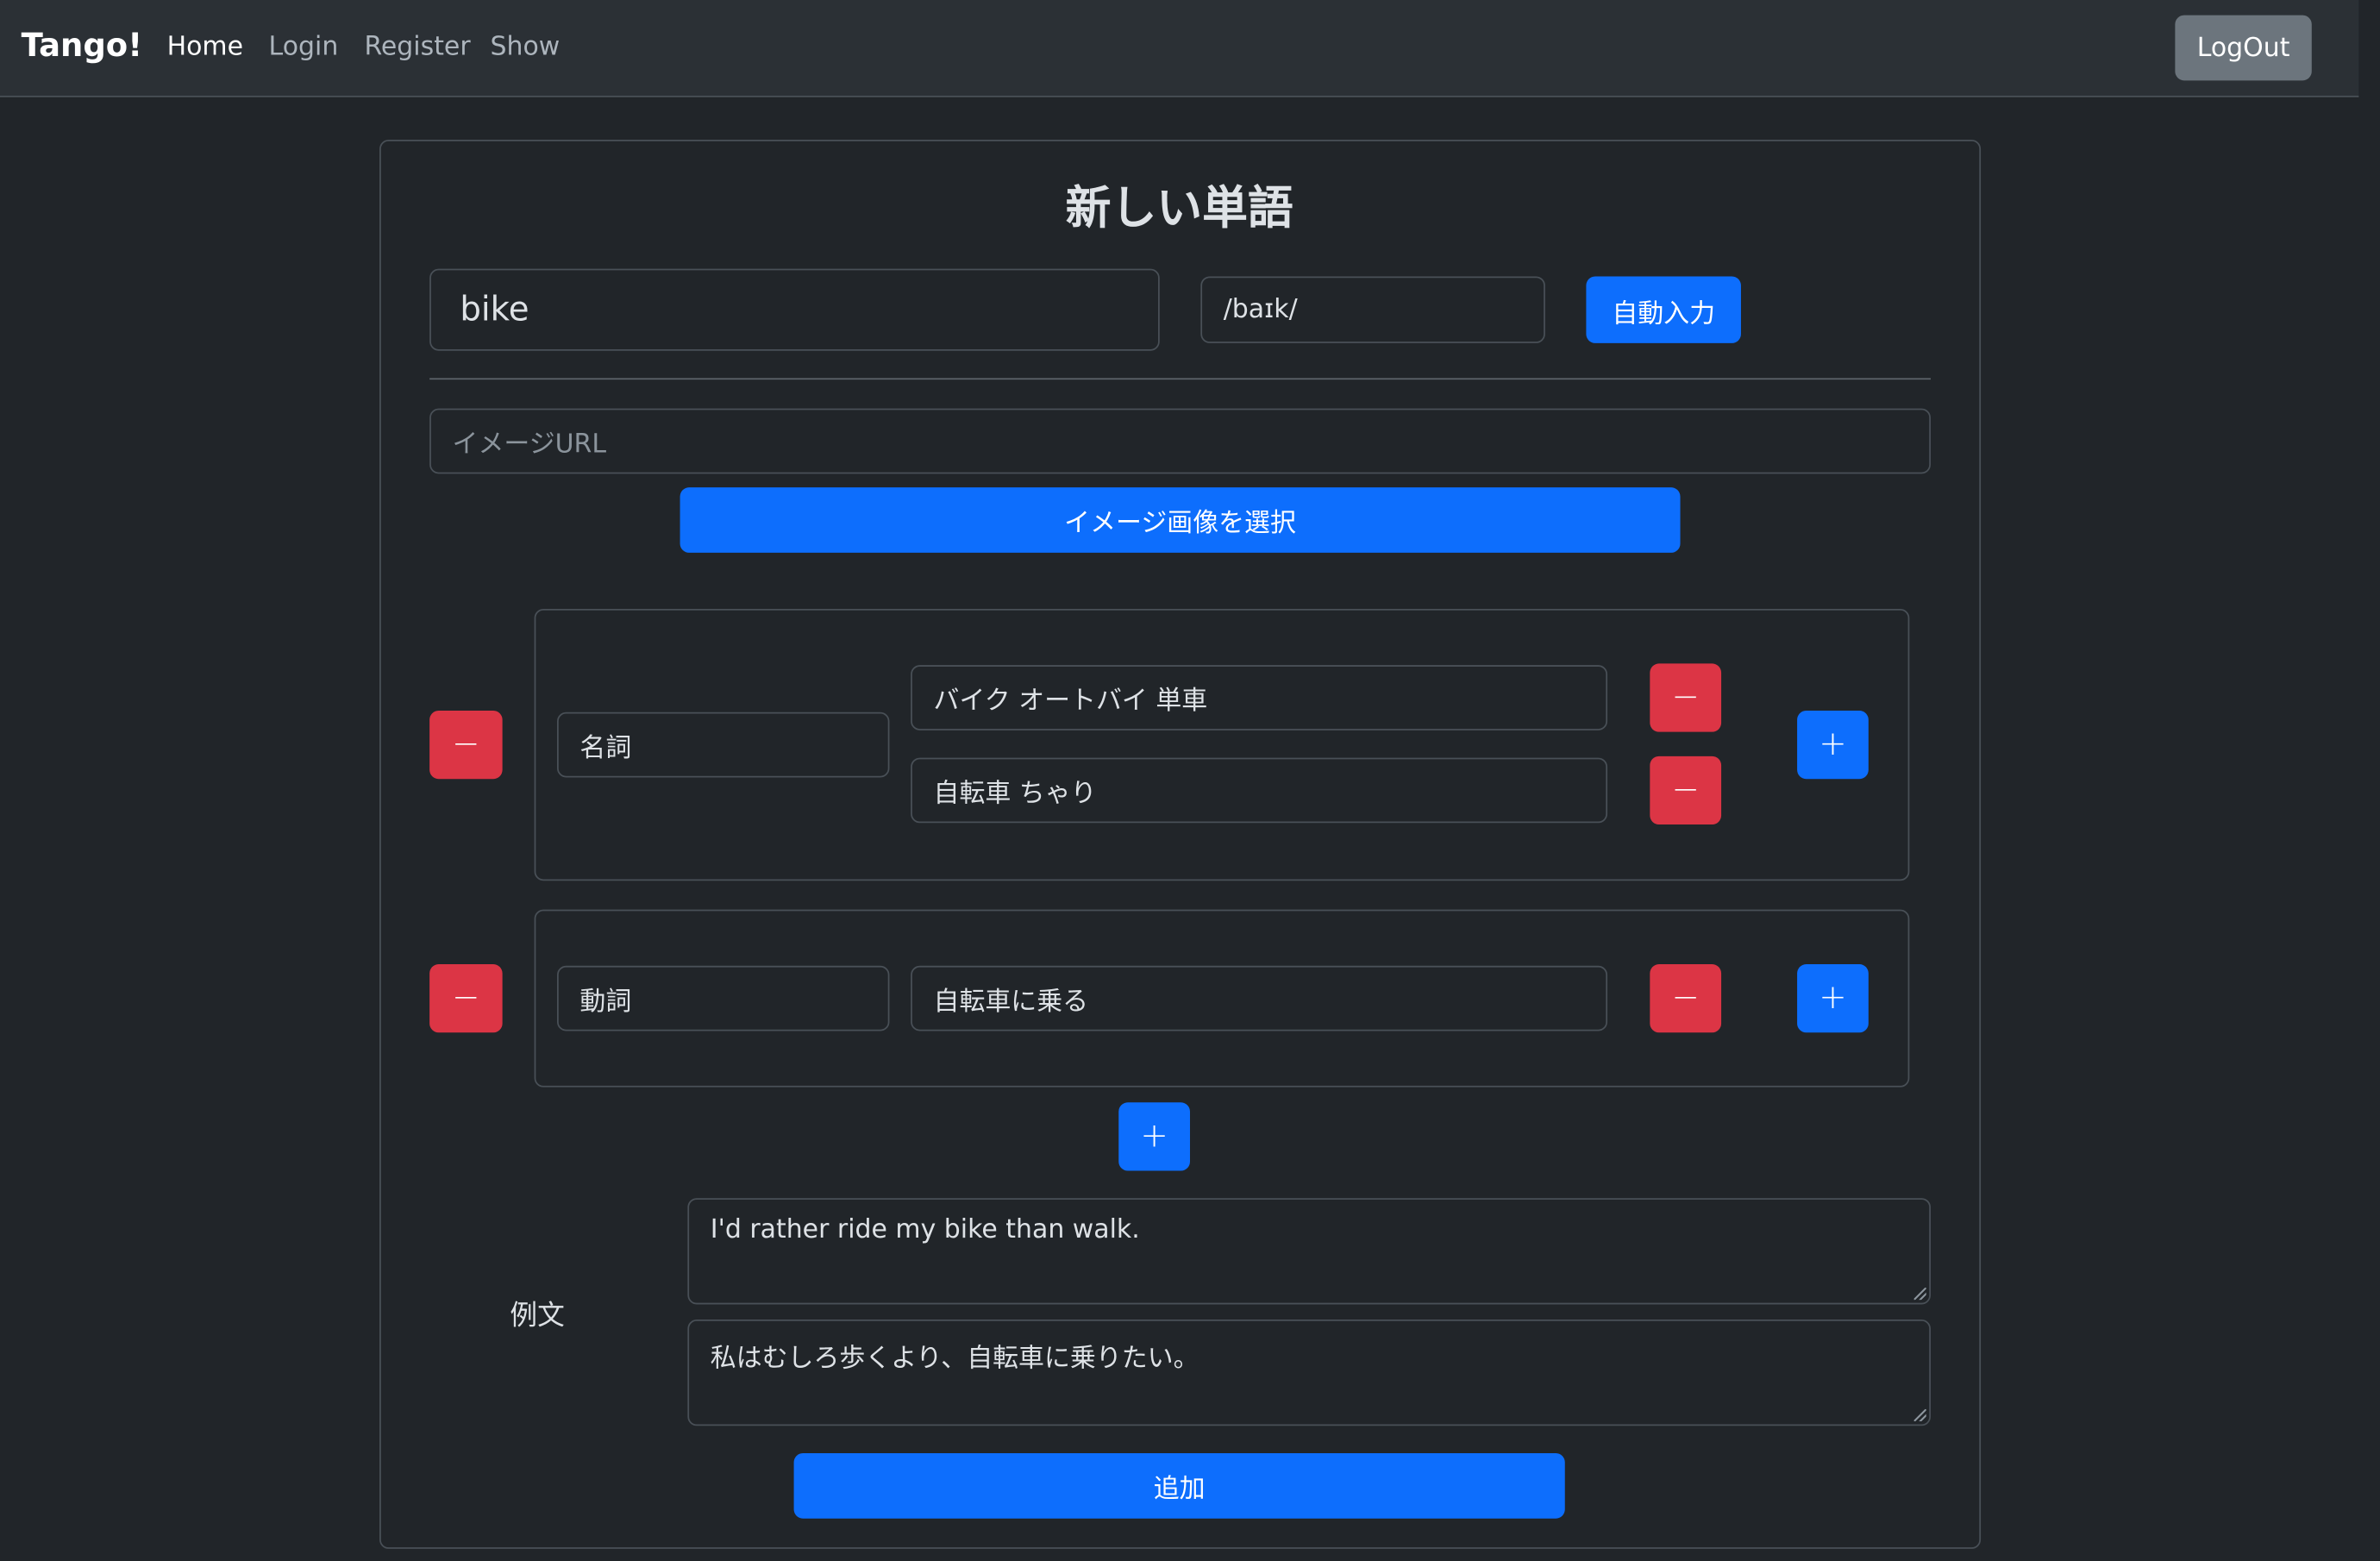 The height and width of the screenshot is (1561, 2380). Describe the element at coordinates (1373, 309) in the screenshot. I see `pronunciation-input: /baɪk/` at that location.